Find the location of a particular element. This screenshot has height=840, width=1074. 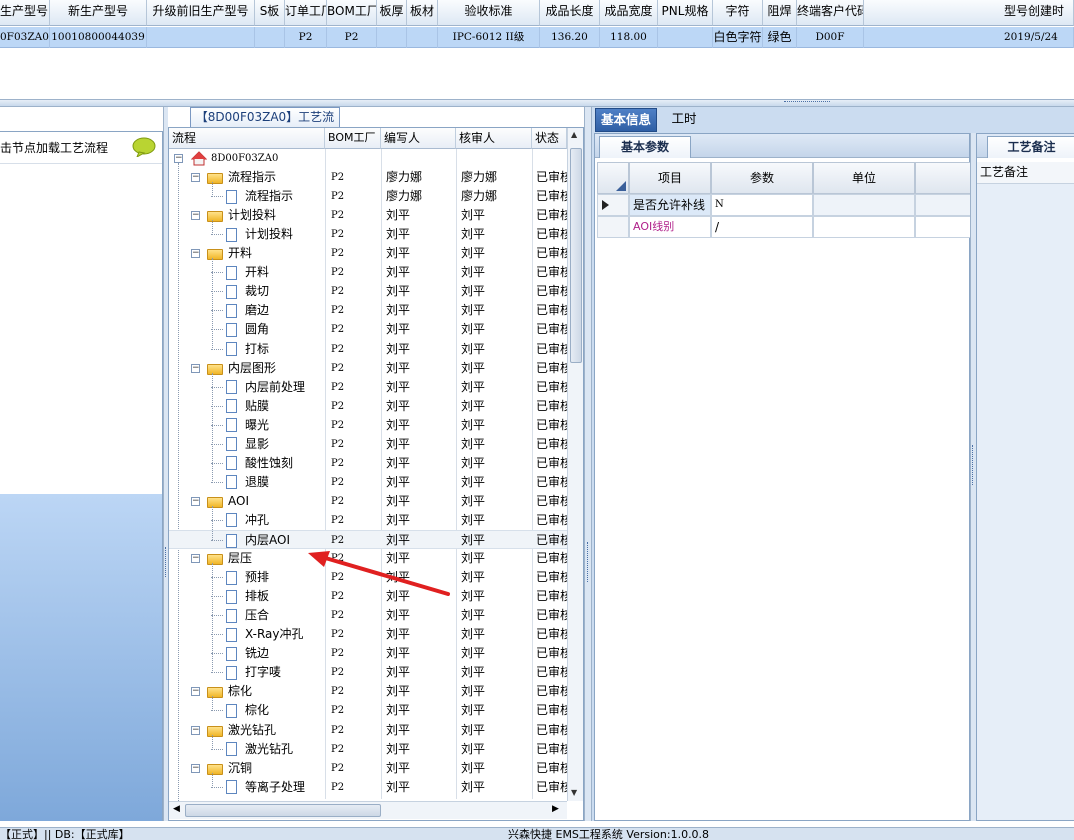

tree-group-node: − 开料 P2 刘平 刘平 已审核 is located at coordinates (368, 253).